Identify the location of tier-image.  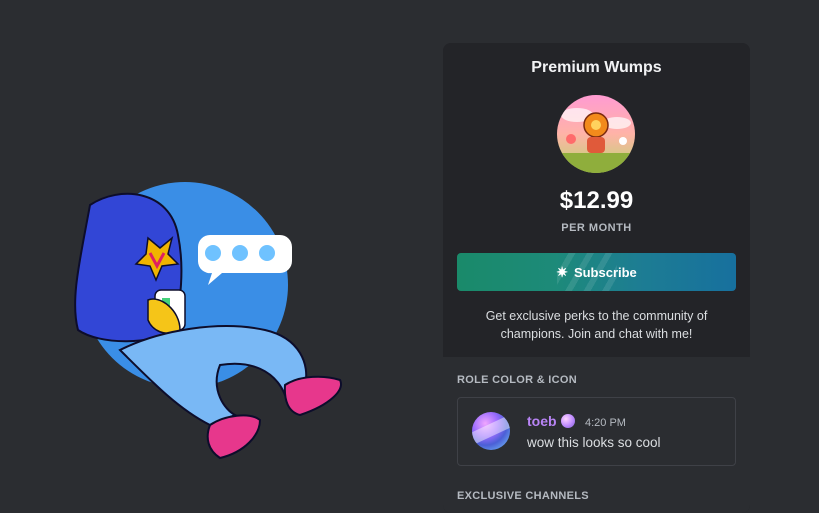
(596, 134).